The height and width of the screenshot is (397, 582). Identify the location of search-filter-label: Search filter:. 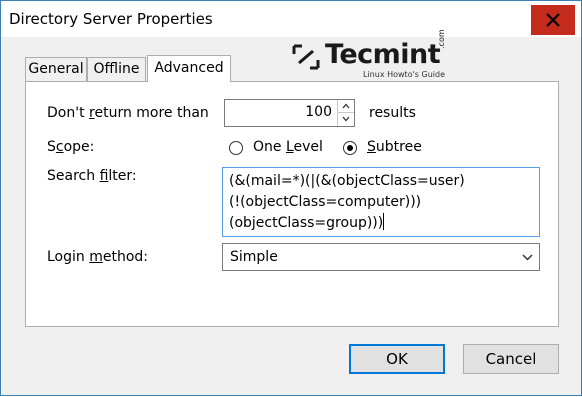
(92, 176).